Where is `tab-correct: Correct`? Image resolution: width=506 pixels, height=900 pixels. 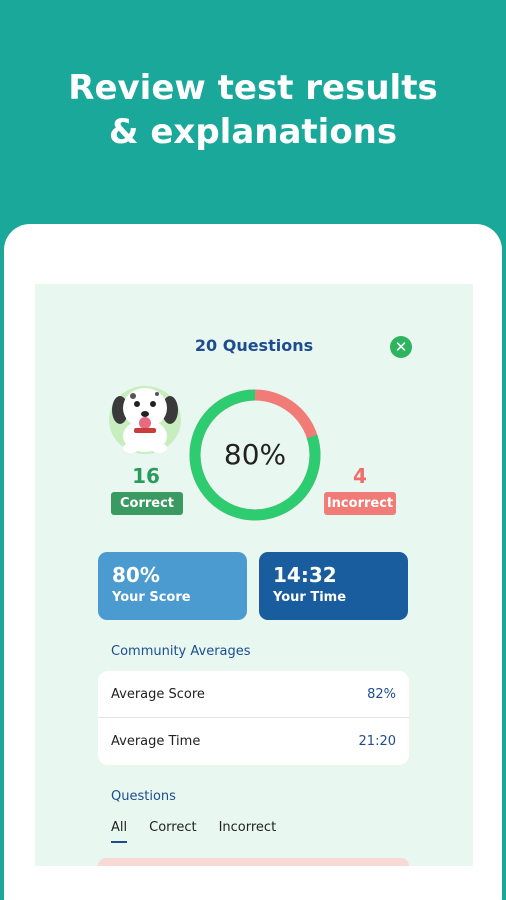 tab-correct: Correct is located at coordinates (172, 831).